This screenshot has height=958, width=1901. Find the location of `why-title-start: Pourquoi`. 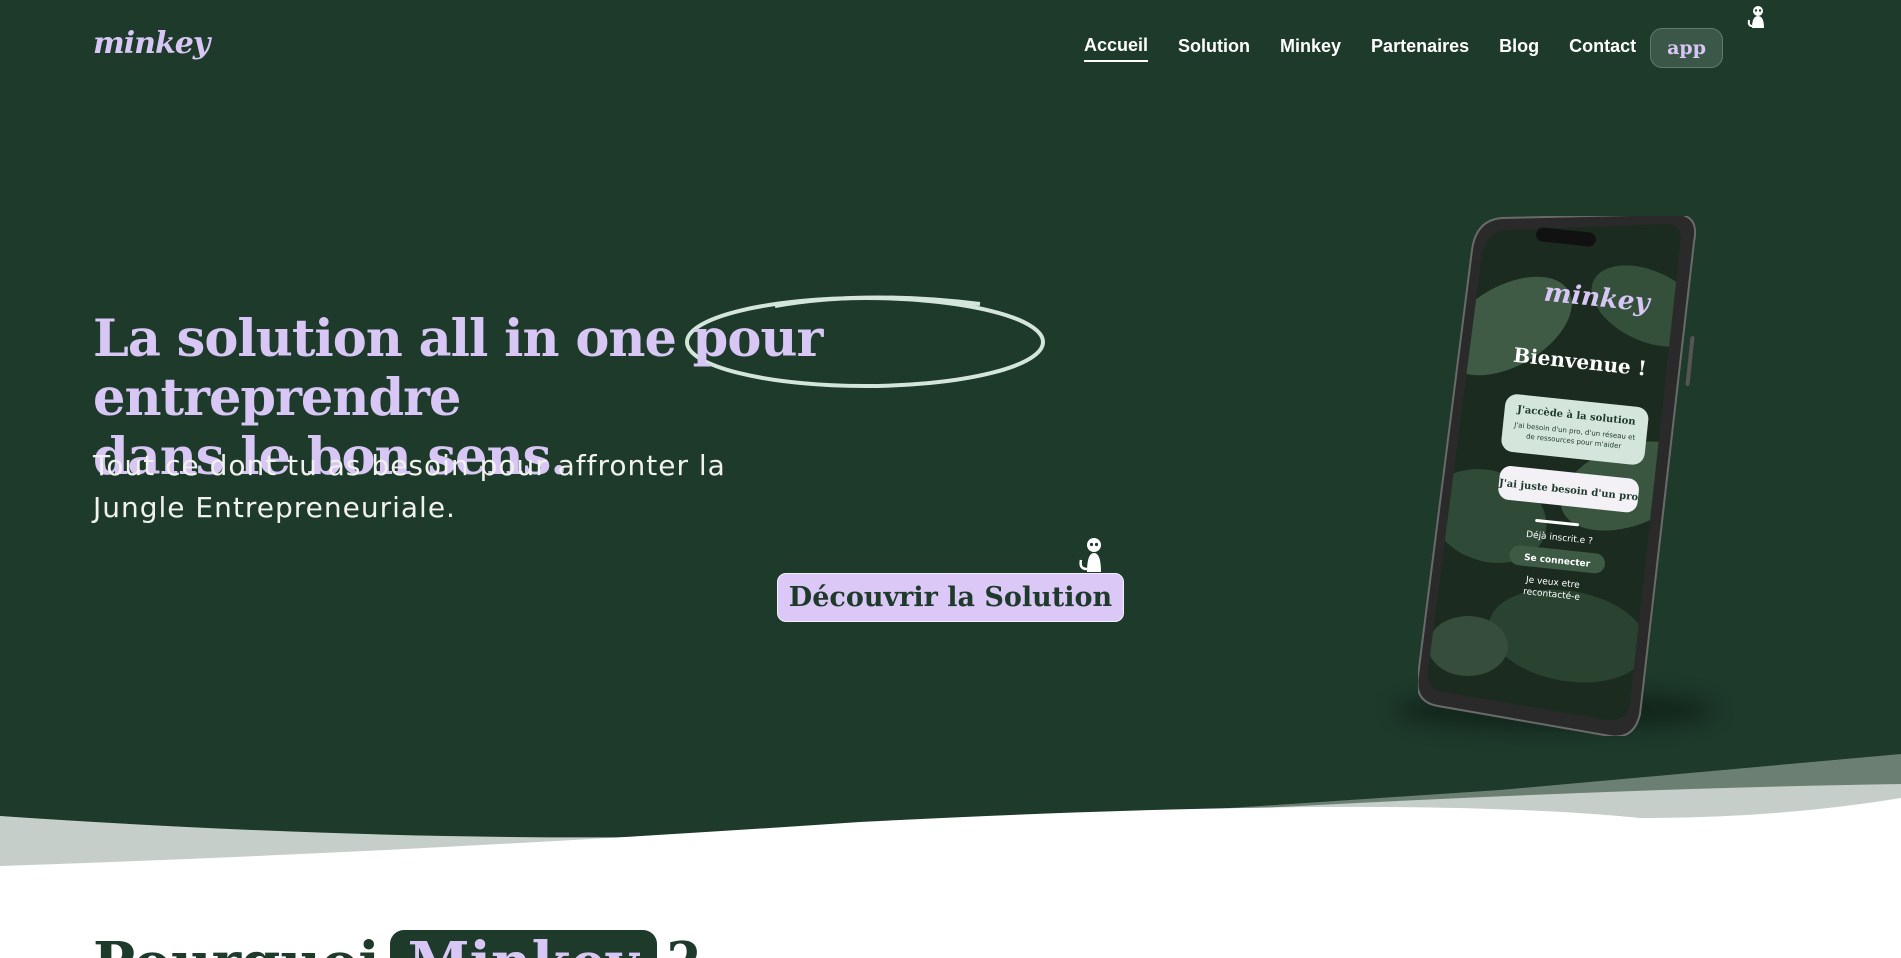

why-title-start: Pourquoi is located at coordinates (236, 944).